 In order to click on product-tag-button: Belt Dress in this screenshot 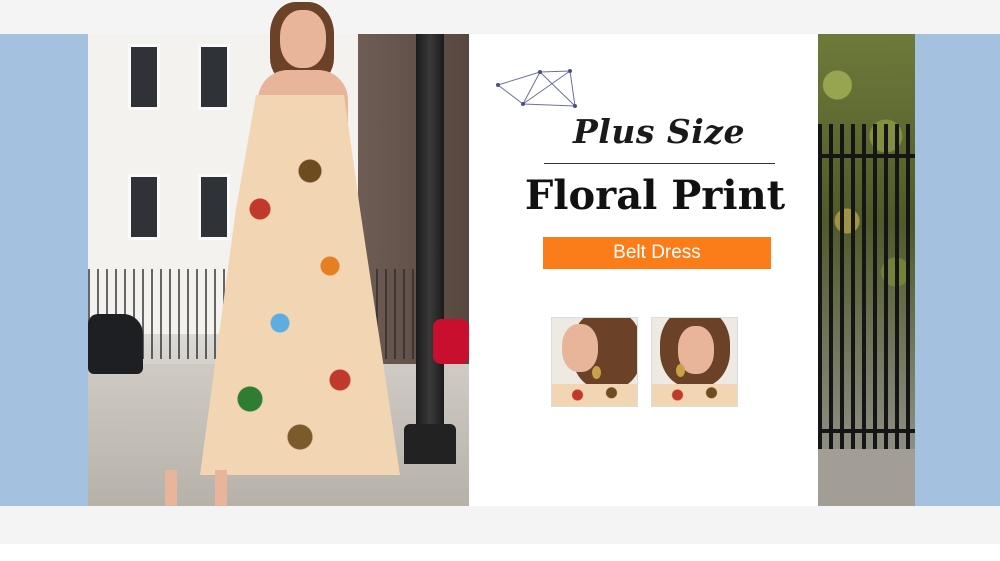, I will do `click(657, 253)`.